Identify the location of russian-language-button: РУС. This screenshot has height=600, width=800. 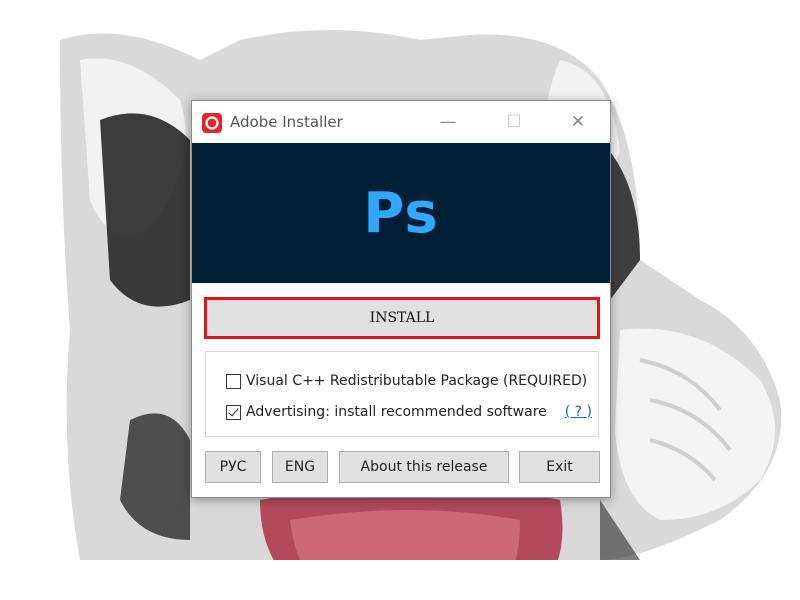
(233, 467).